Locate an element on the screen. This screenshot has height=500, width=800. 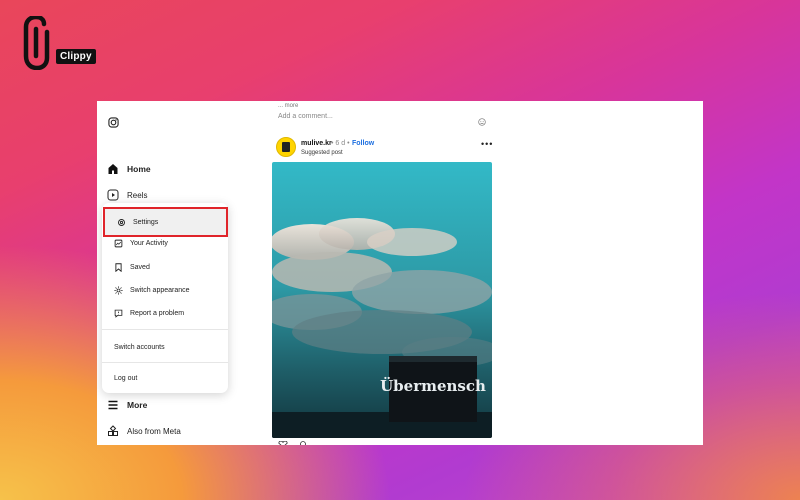
avatar is located at coordinates (286, 147).